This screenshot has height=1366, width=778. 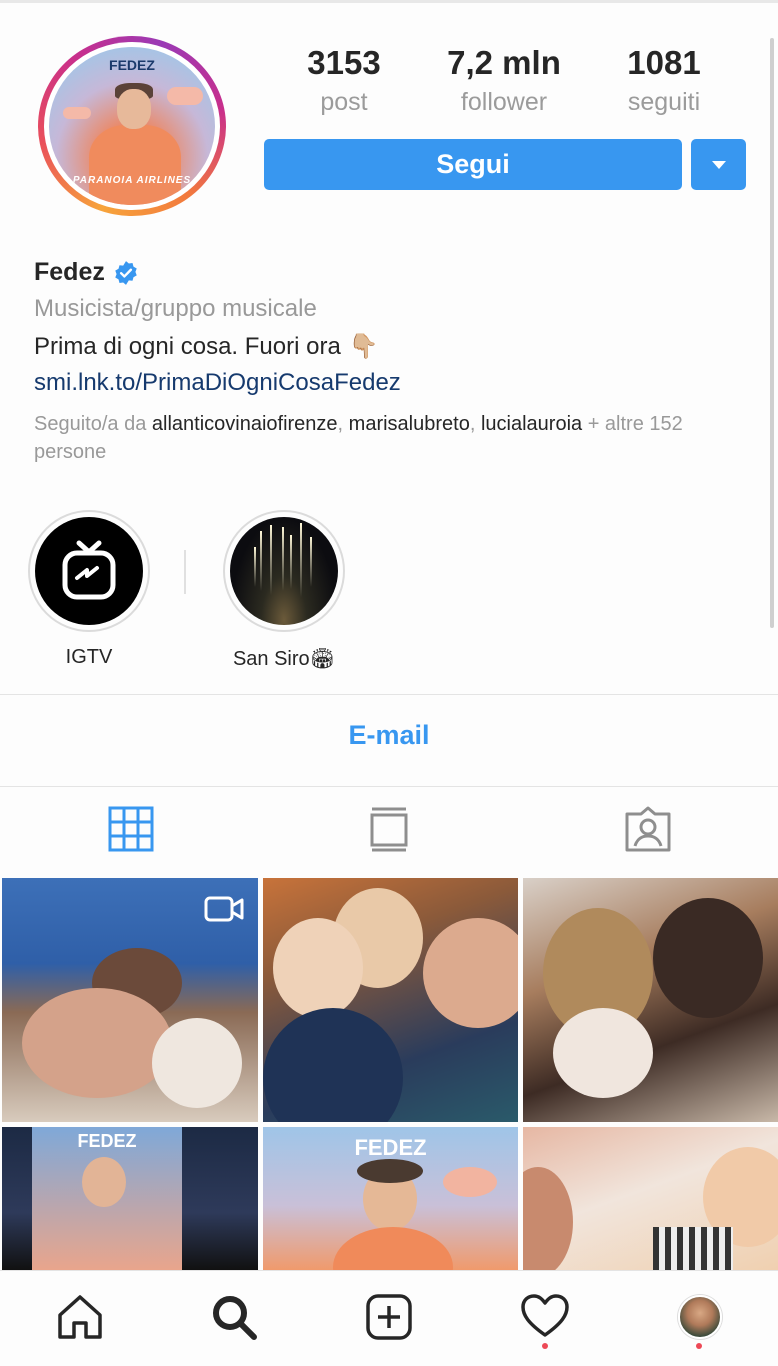 I want to click on activity-icon, so click(x=545, y=1315).